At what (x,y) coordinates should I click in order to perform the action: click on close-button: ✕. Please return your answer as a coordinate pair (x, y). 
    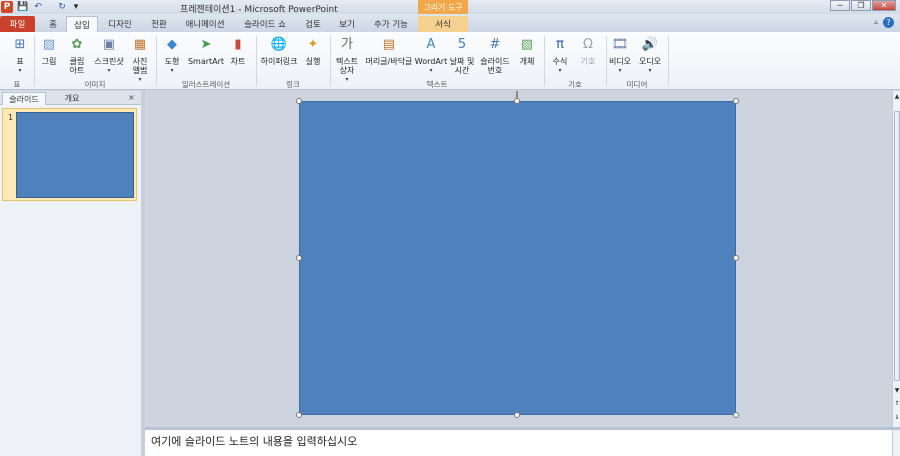
    Looking at the image, I should click on (884, 5).